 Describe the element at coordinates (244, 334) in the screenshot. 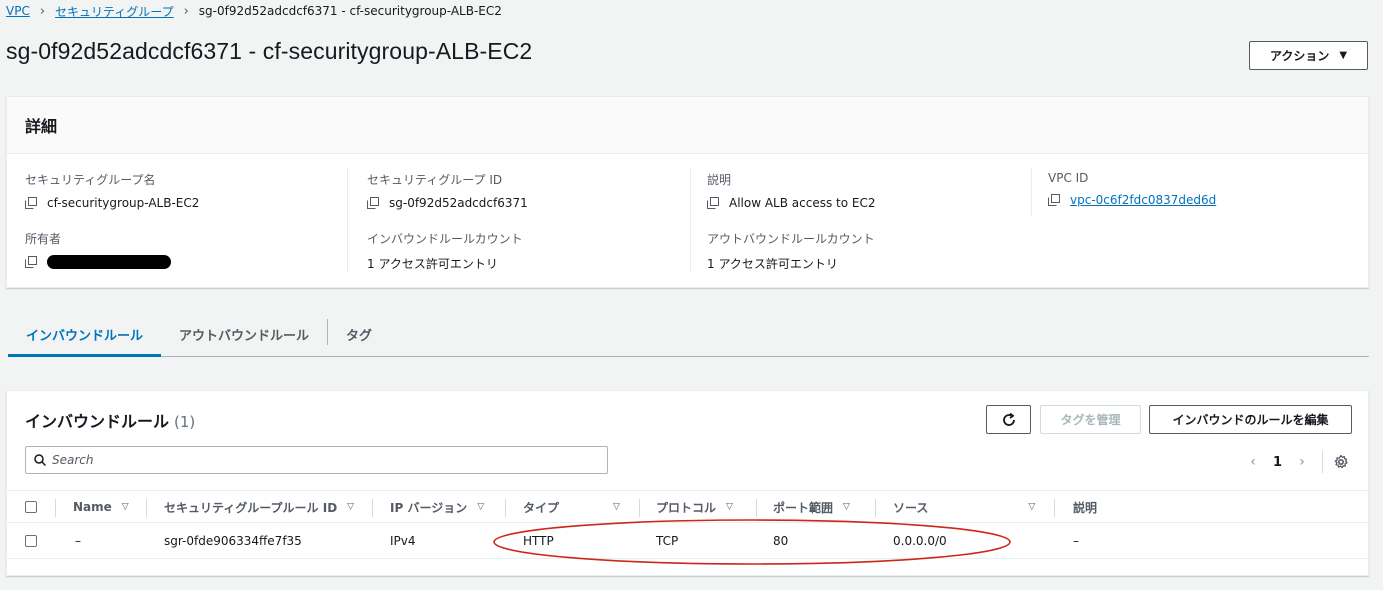

I see `tab-outbound-rules: アウトバウンドルール` at that location.